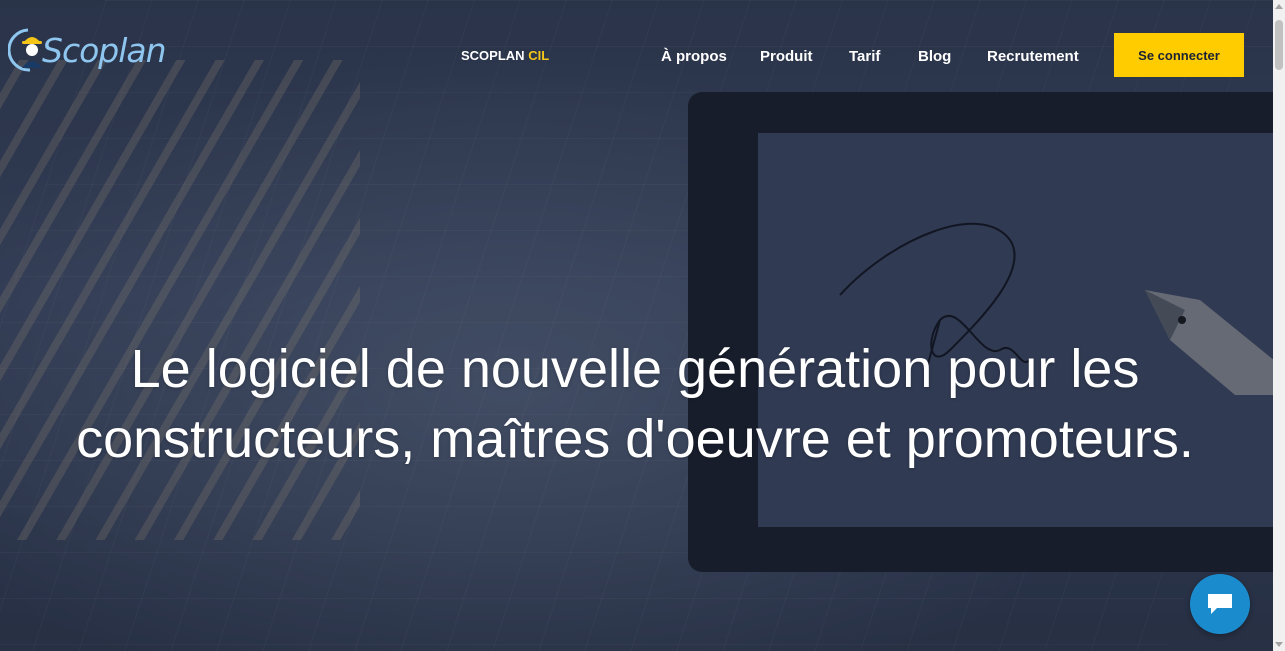 This screenshot has width=1285, height=651. I want to click on chat-button, so click(1220, 604).